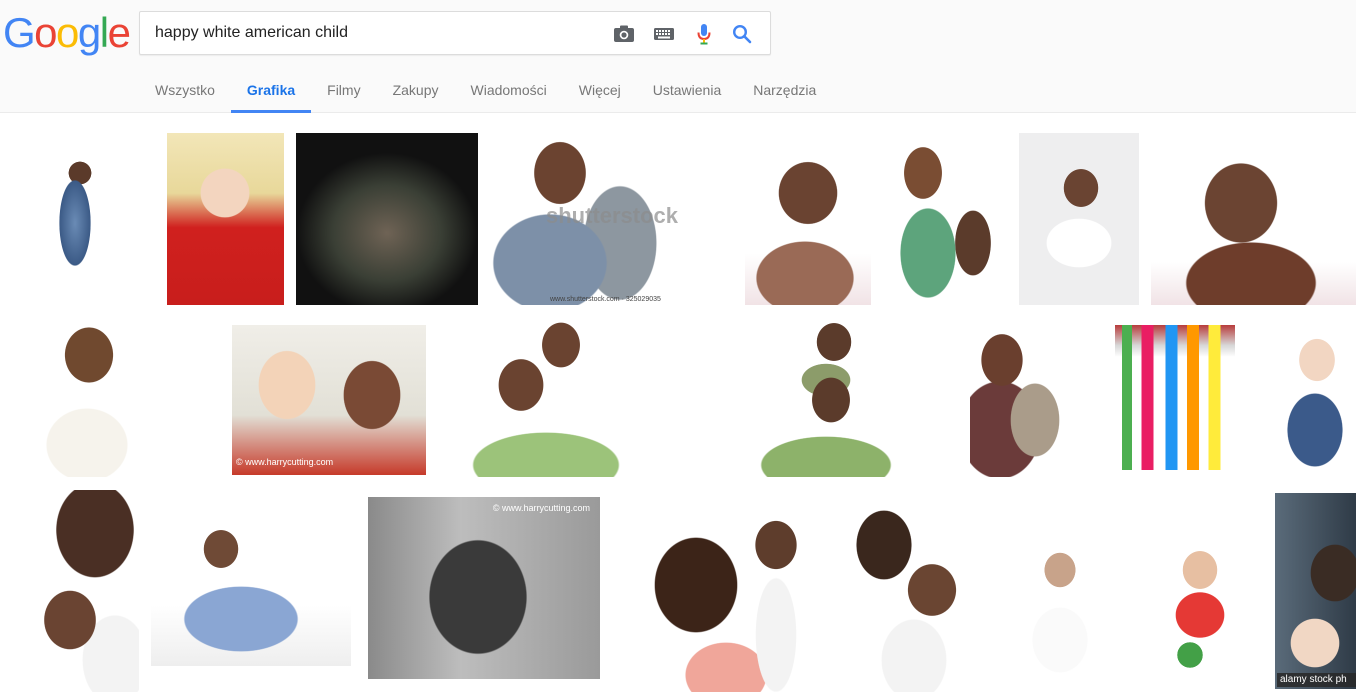  I want to click on tab-images: Grafika, so click(271, 92).